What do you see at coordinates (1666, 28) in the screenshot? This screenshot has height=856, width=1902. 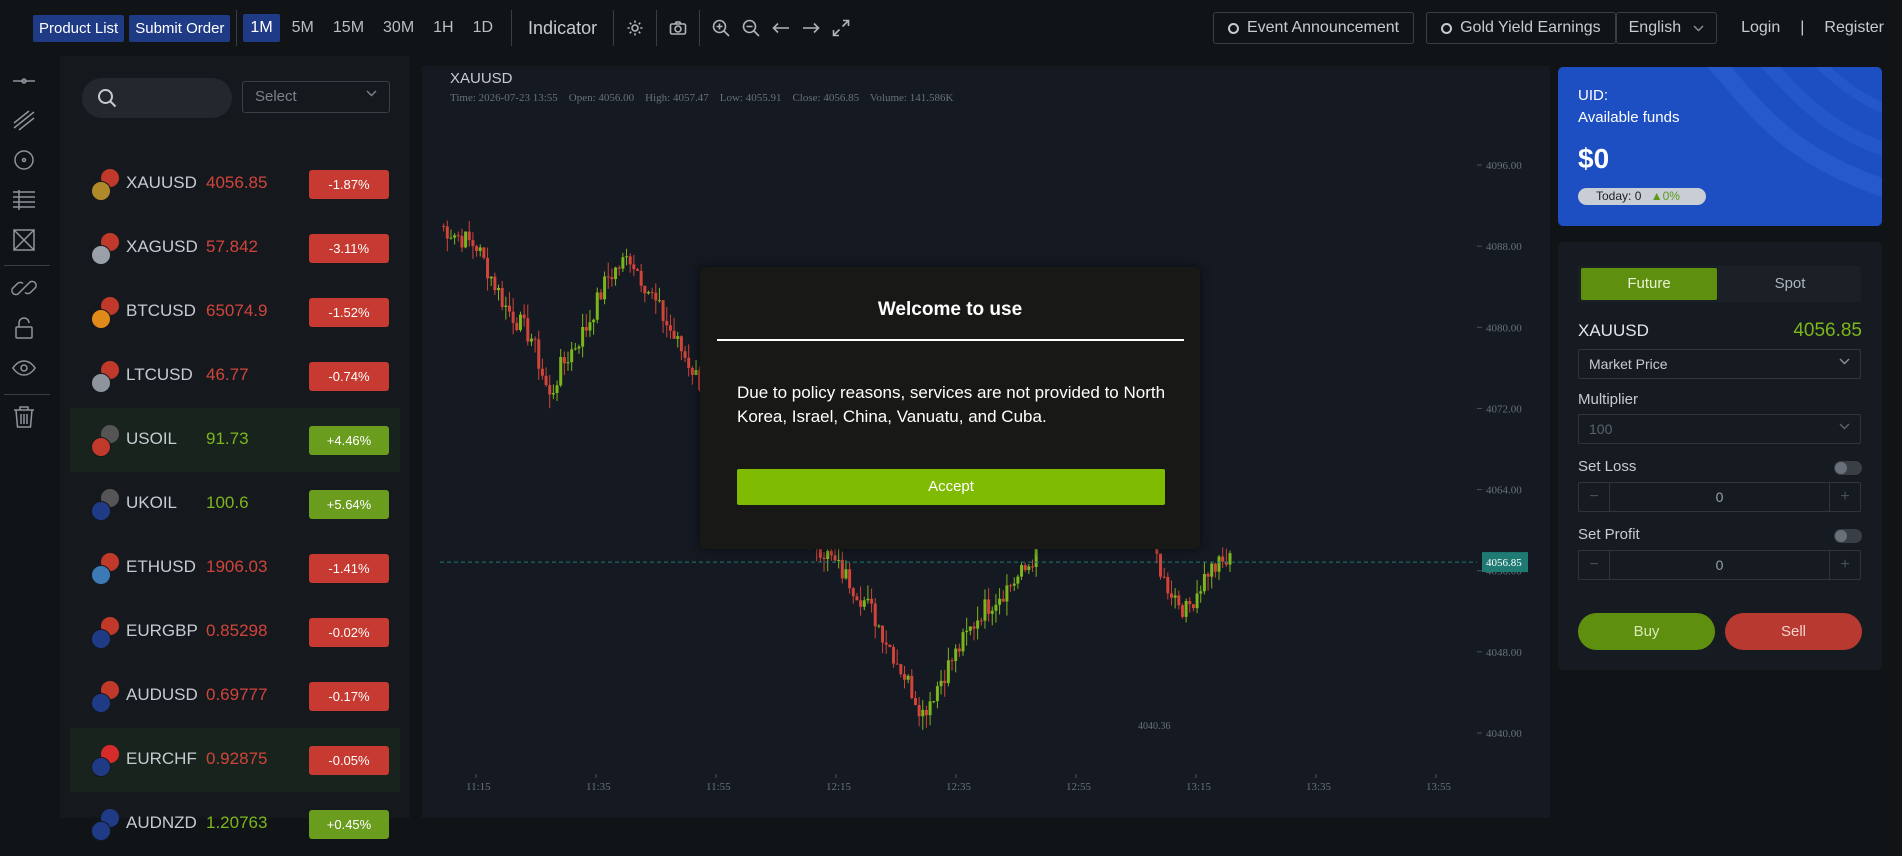 I see `language-select: English` at bounding box center [1666, 28].